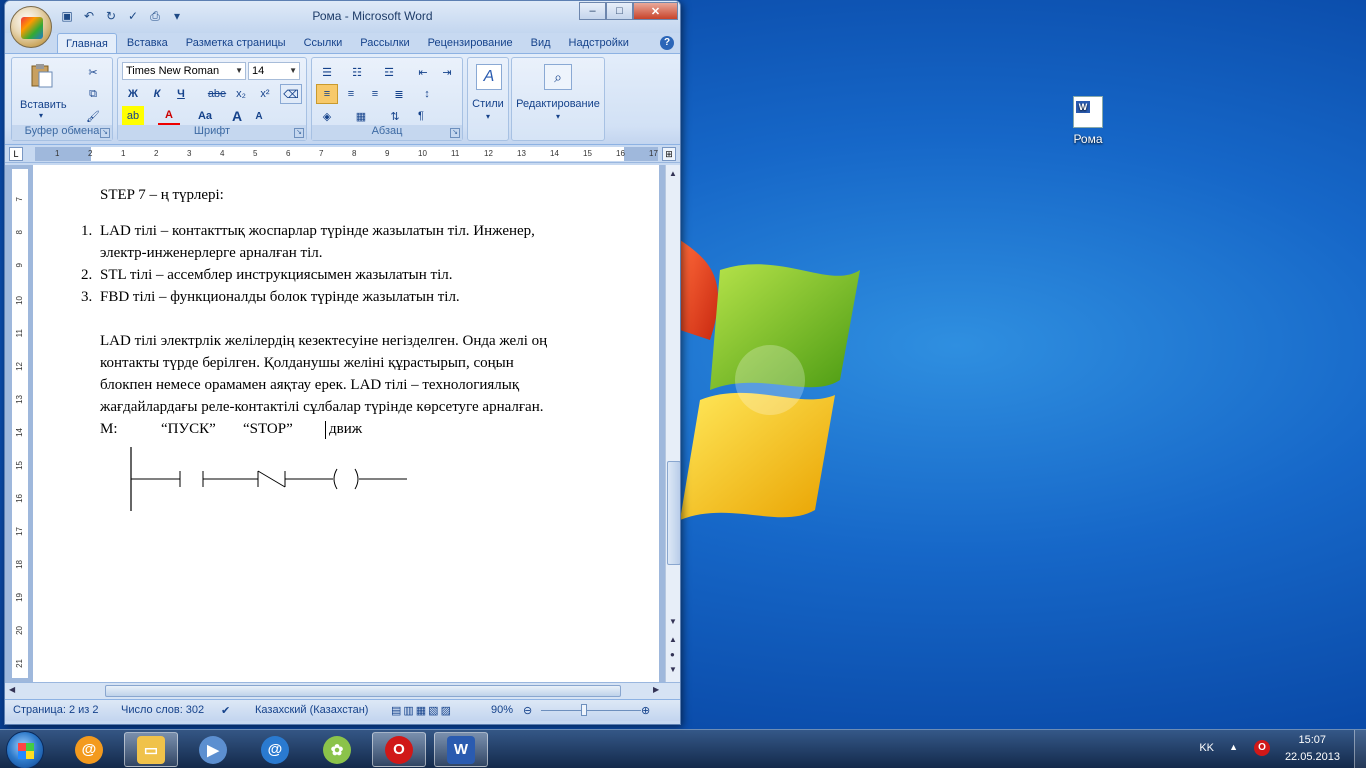 The width and height of the screenshot is (1366, 768). What do you see at coordinates (327, 72) in the screenshot?
I see `bullets-icon: ☰` at bounding box center [327, 72].